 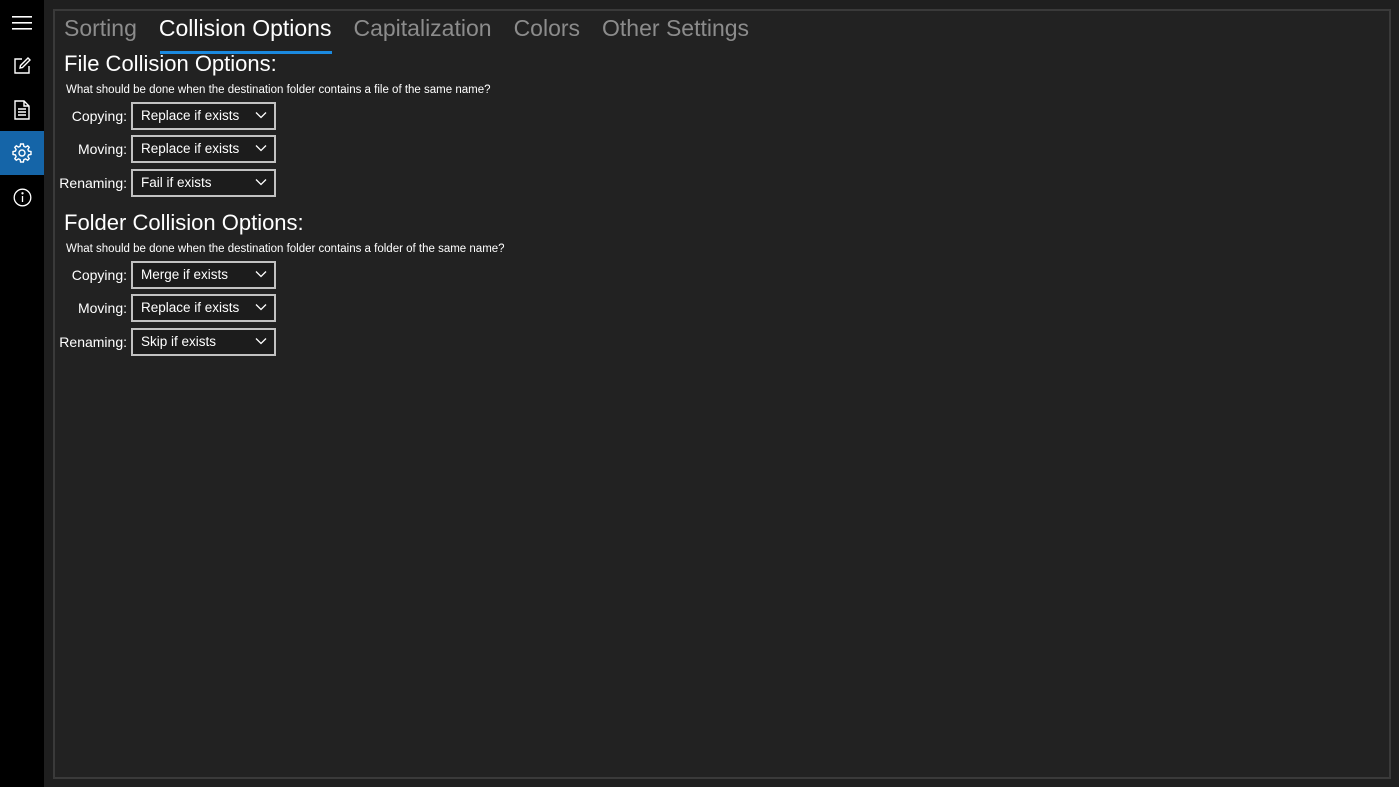 I want to click on folder-moving-row: Moving: Replace if exists, so click(x=175, y=308).